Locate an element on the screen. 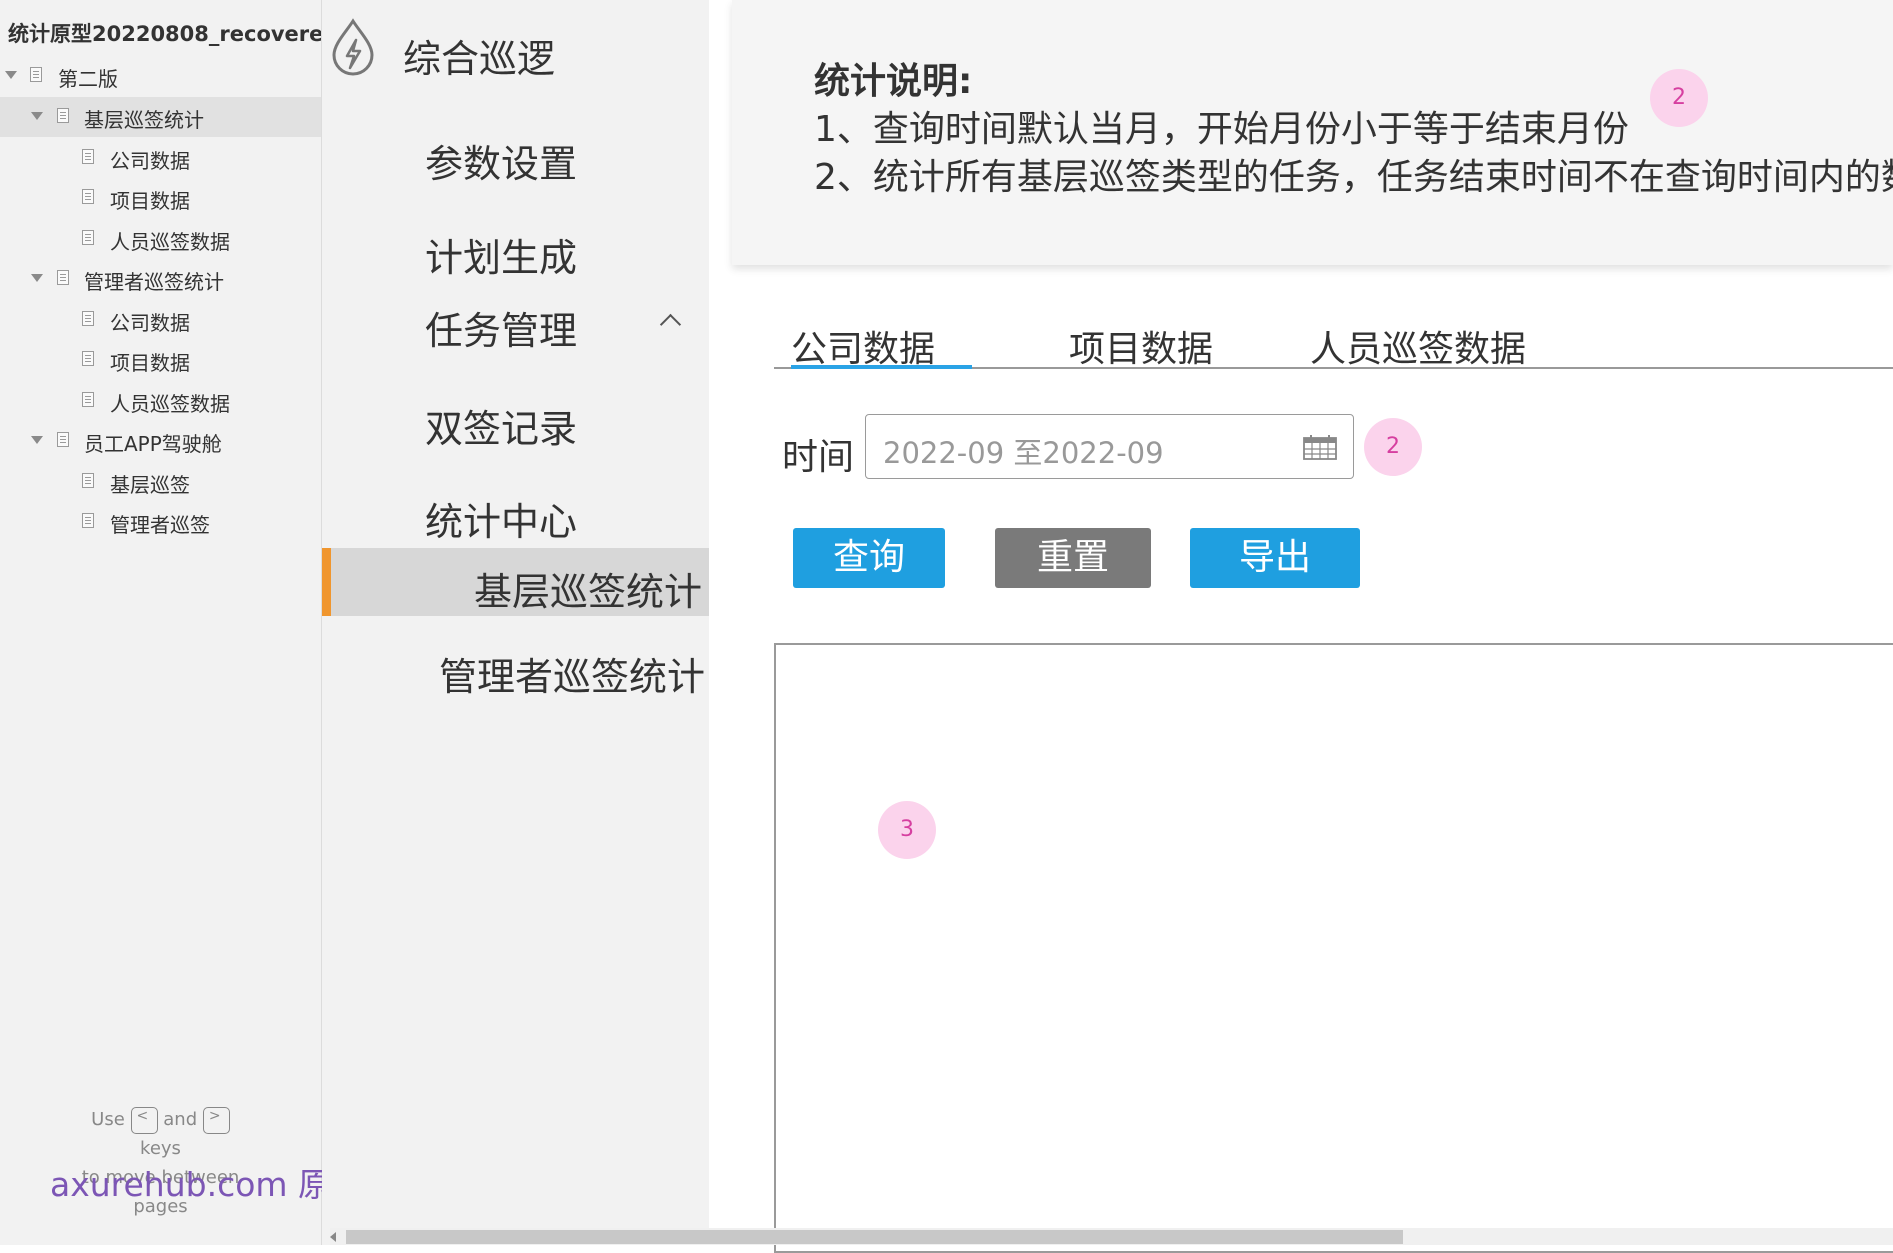  next-key-icon: > is located at coordinates (216, 1120).